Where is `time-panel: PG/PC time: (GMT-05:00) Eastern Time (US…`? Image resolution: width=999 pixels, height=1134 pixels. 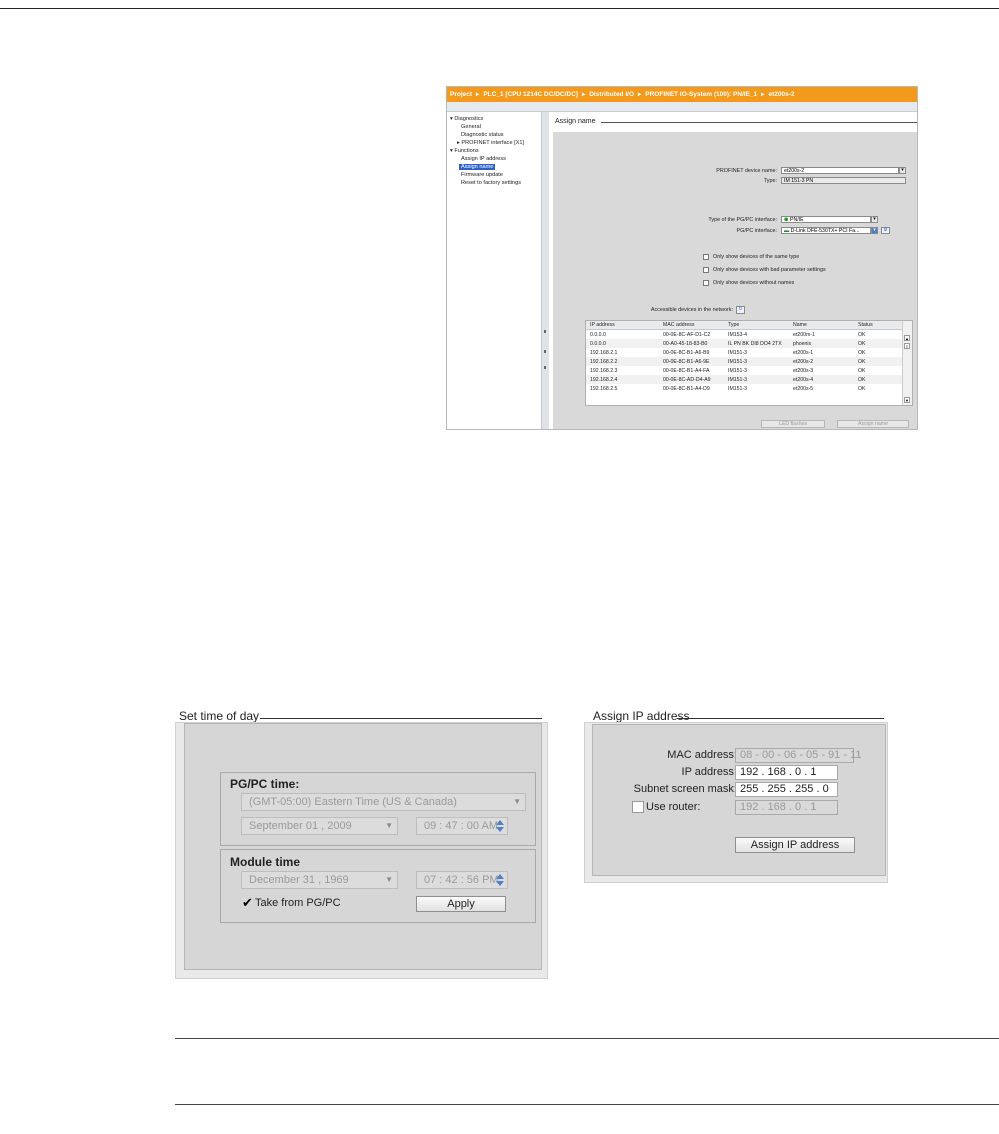
time-panel: PG/PC time: (GMT-05:00) Eastern Time (US… is located at coordinates (363, 846).